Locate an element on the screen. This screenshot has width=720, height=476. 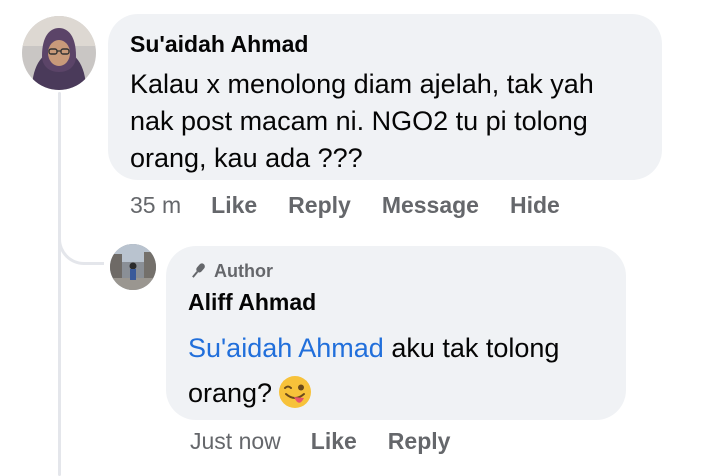
avatar is located at coordinates (59, 53).